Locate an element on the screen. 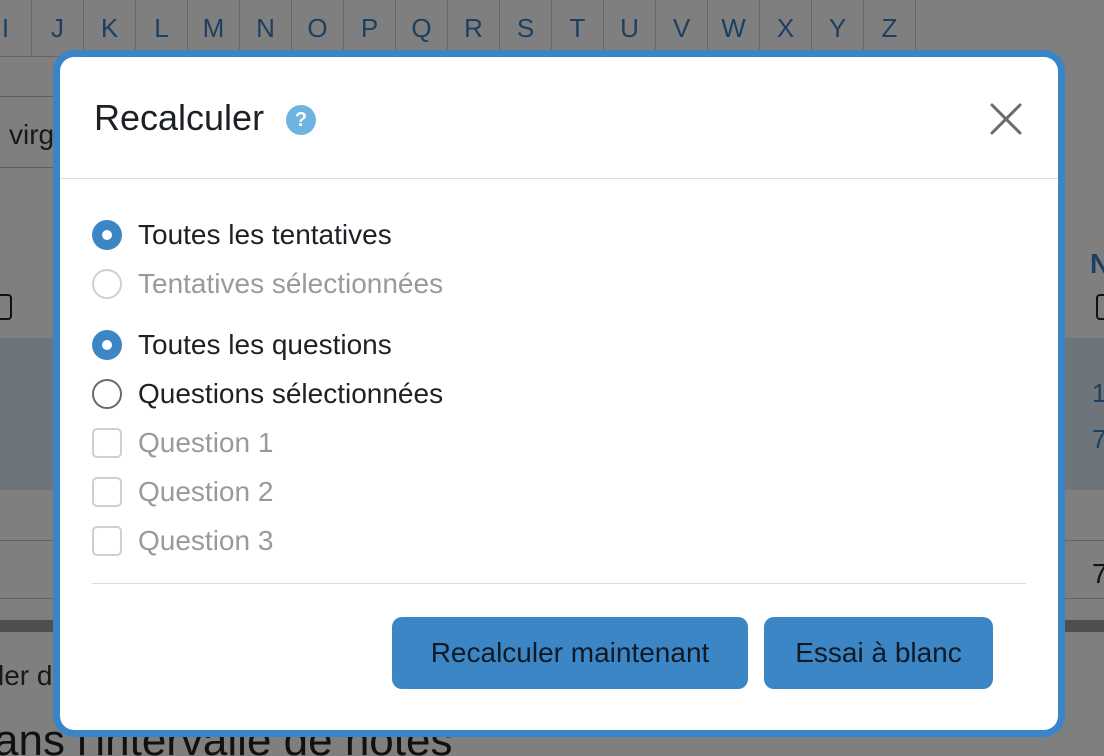 The width and height of the screenshot is (1104, 756). checkbox-question-1: Question 1 is located at coordinates (182, 443).